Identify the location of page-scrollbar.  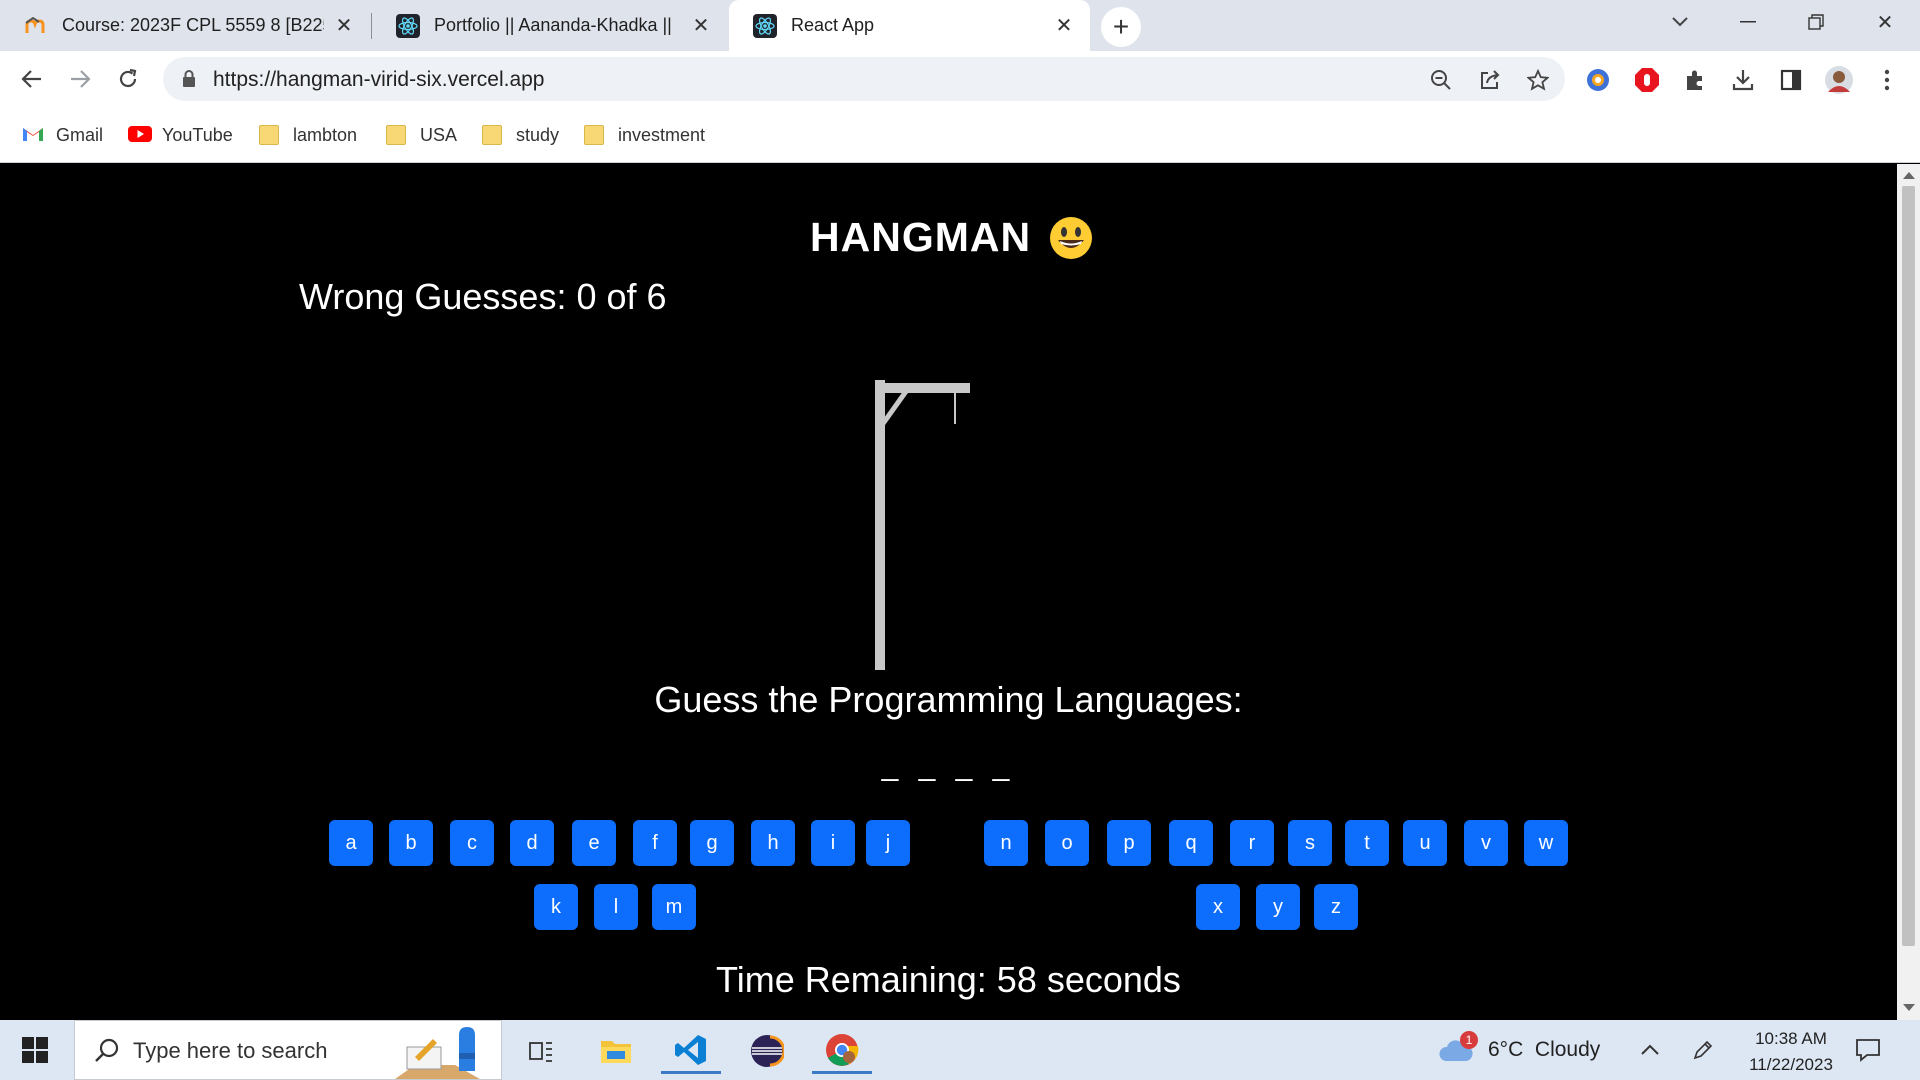
(1908, 592).